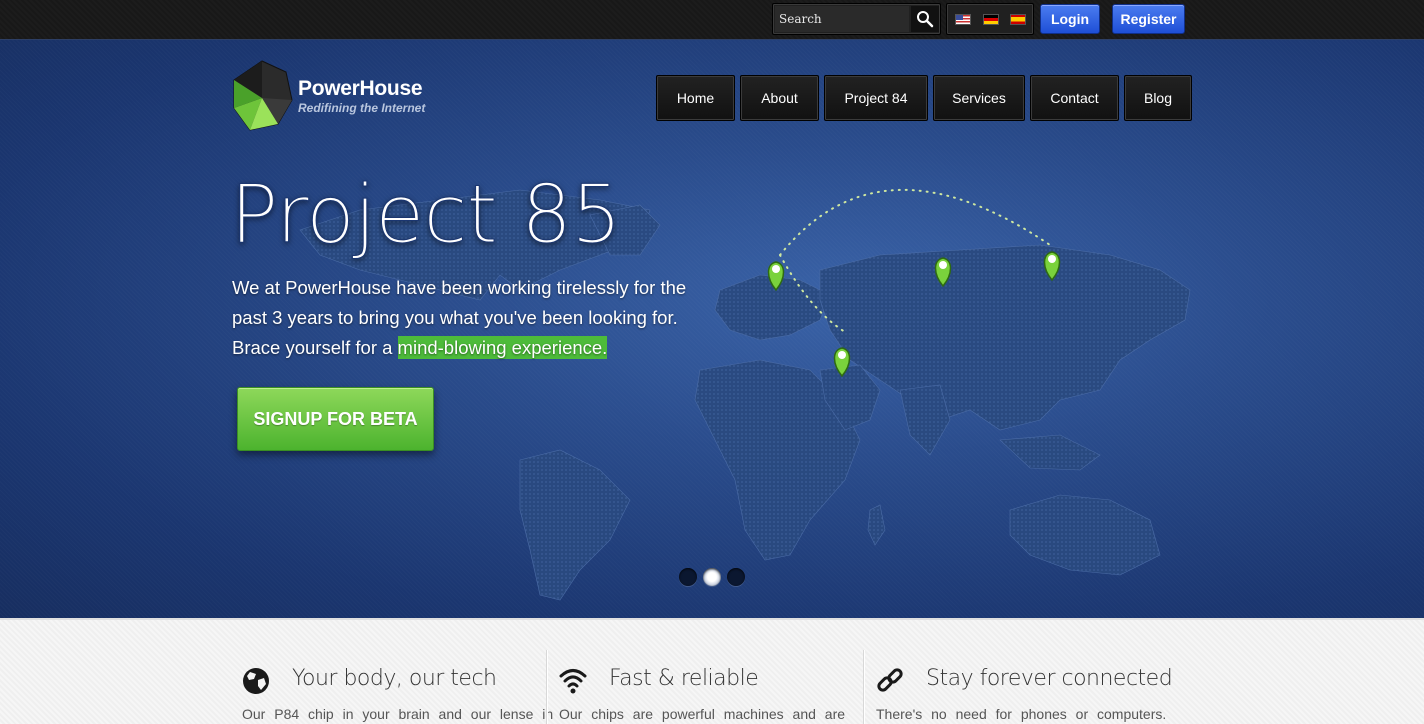 The height and width of the screenshot is (724, 1424). Describe the element at coordinates (684, 678) in the screenshot. I see `feature-title: Fast & reliable` at that location.